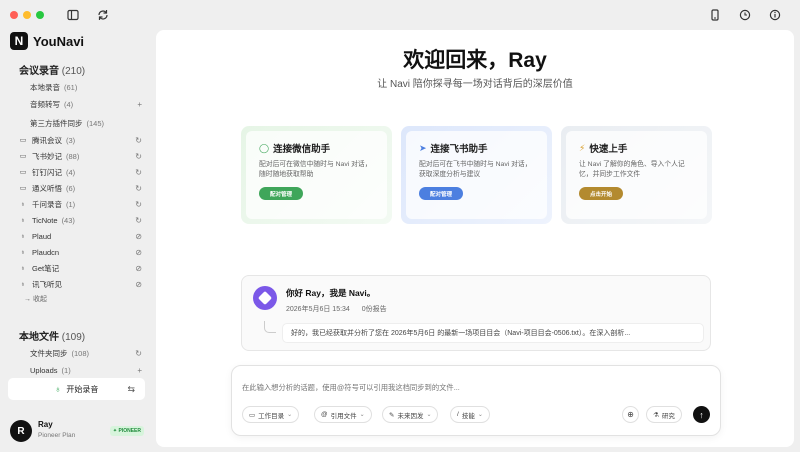  Describe the element at coordinates (302, 149) in the screenshot. I see `card-title-text: 连接微信助手` at that location.